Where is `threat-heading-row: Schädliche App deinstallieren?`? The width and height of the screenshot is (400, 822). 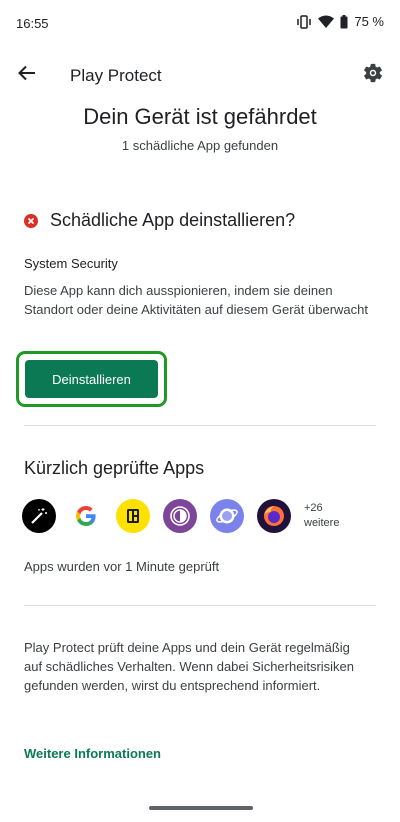 threat-heading-row: Schädliche App deinstallieren? is located at coordinates (200, 220).